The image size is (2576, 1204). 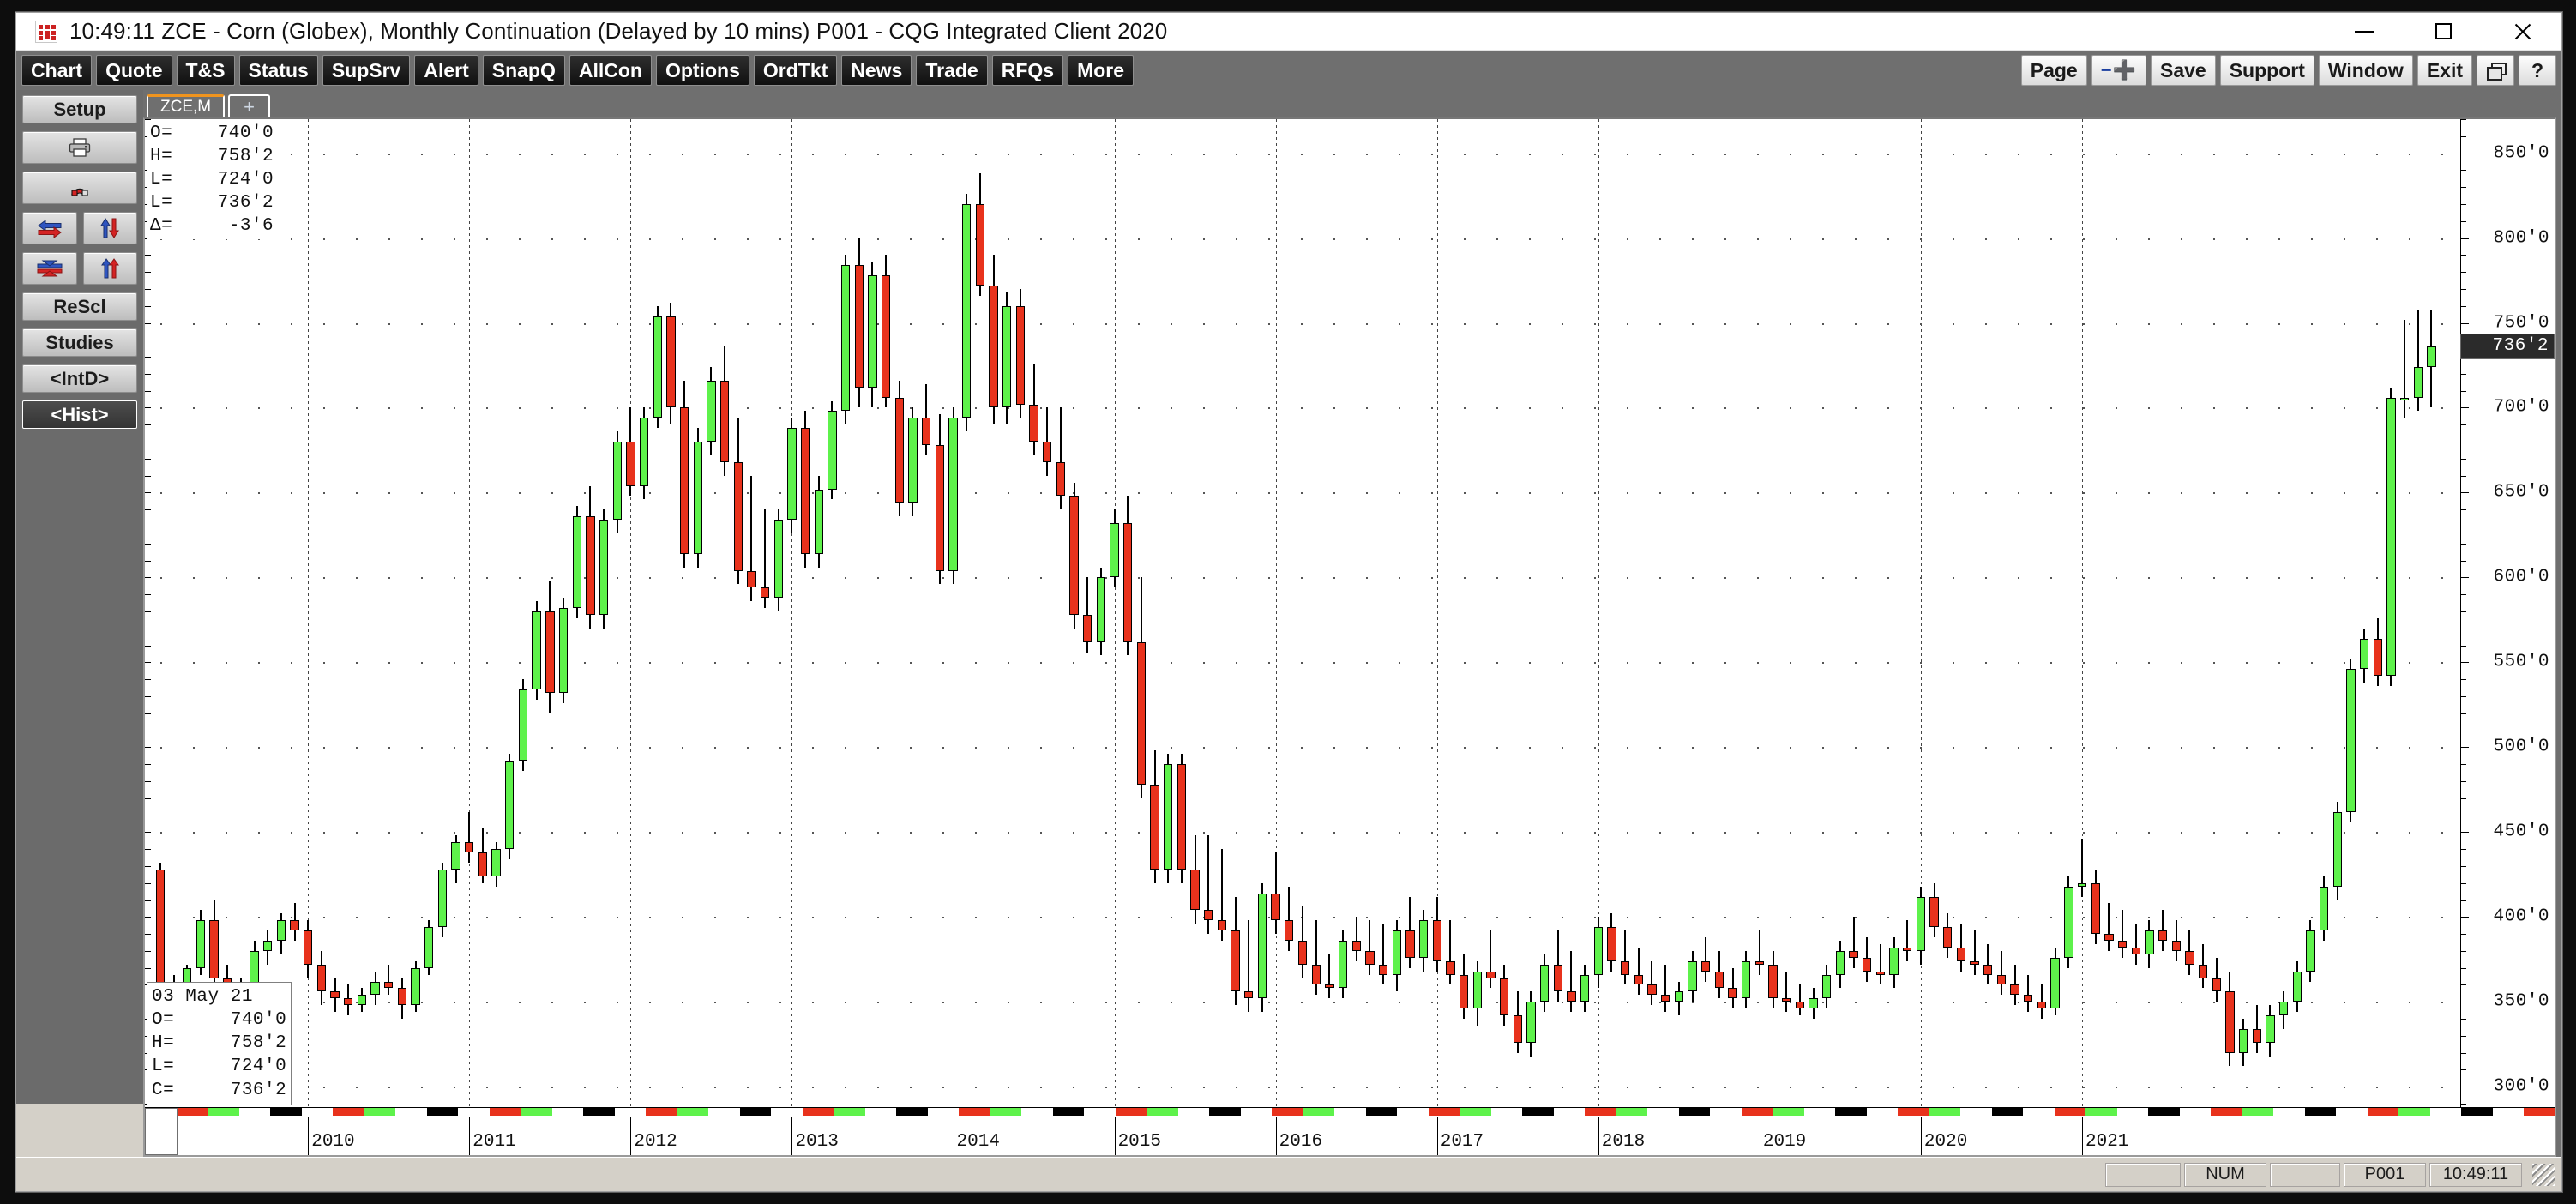 What do you see at coordinates (79, 306) in the screenshot?
I see `sidebar-button-rescale: ReScl` at bounding box center [79, 306].